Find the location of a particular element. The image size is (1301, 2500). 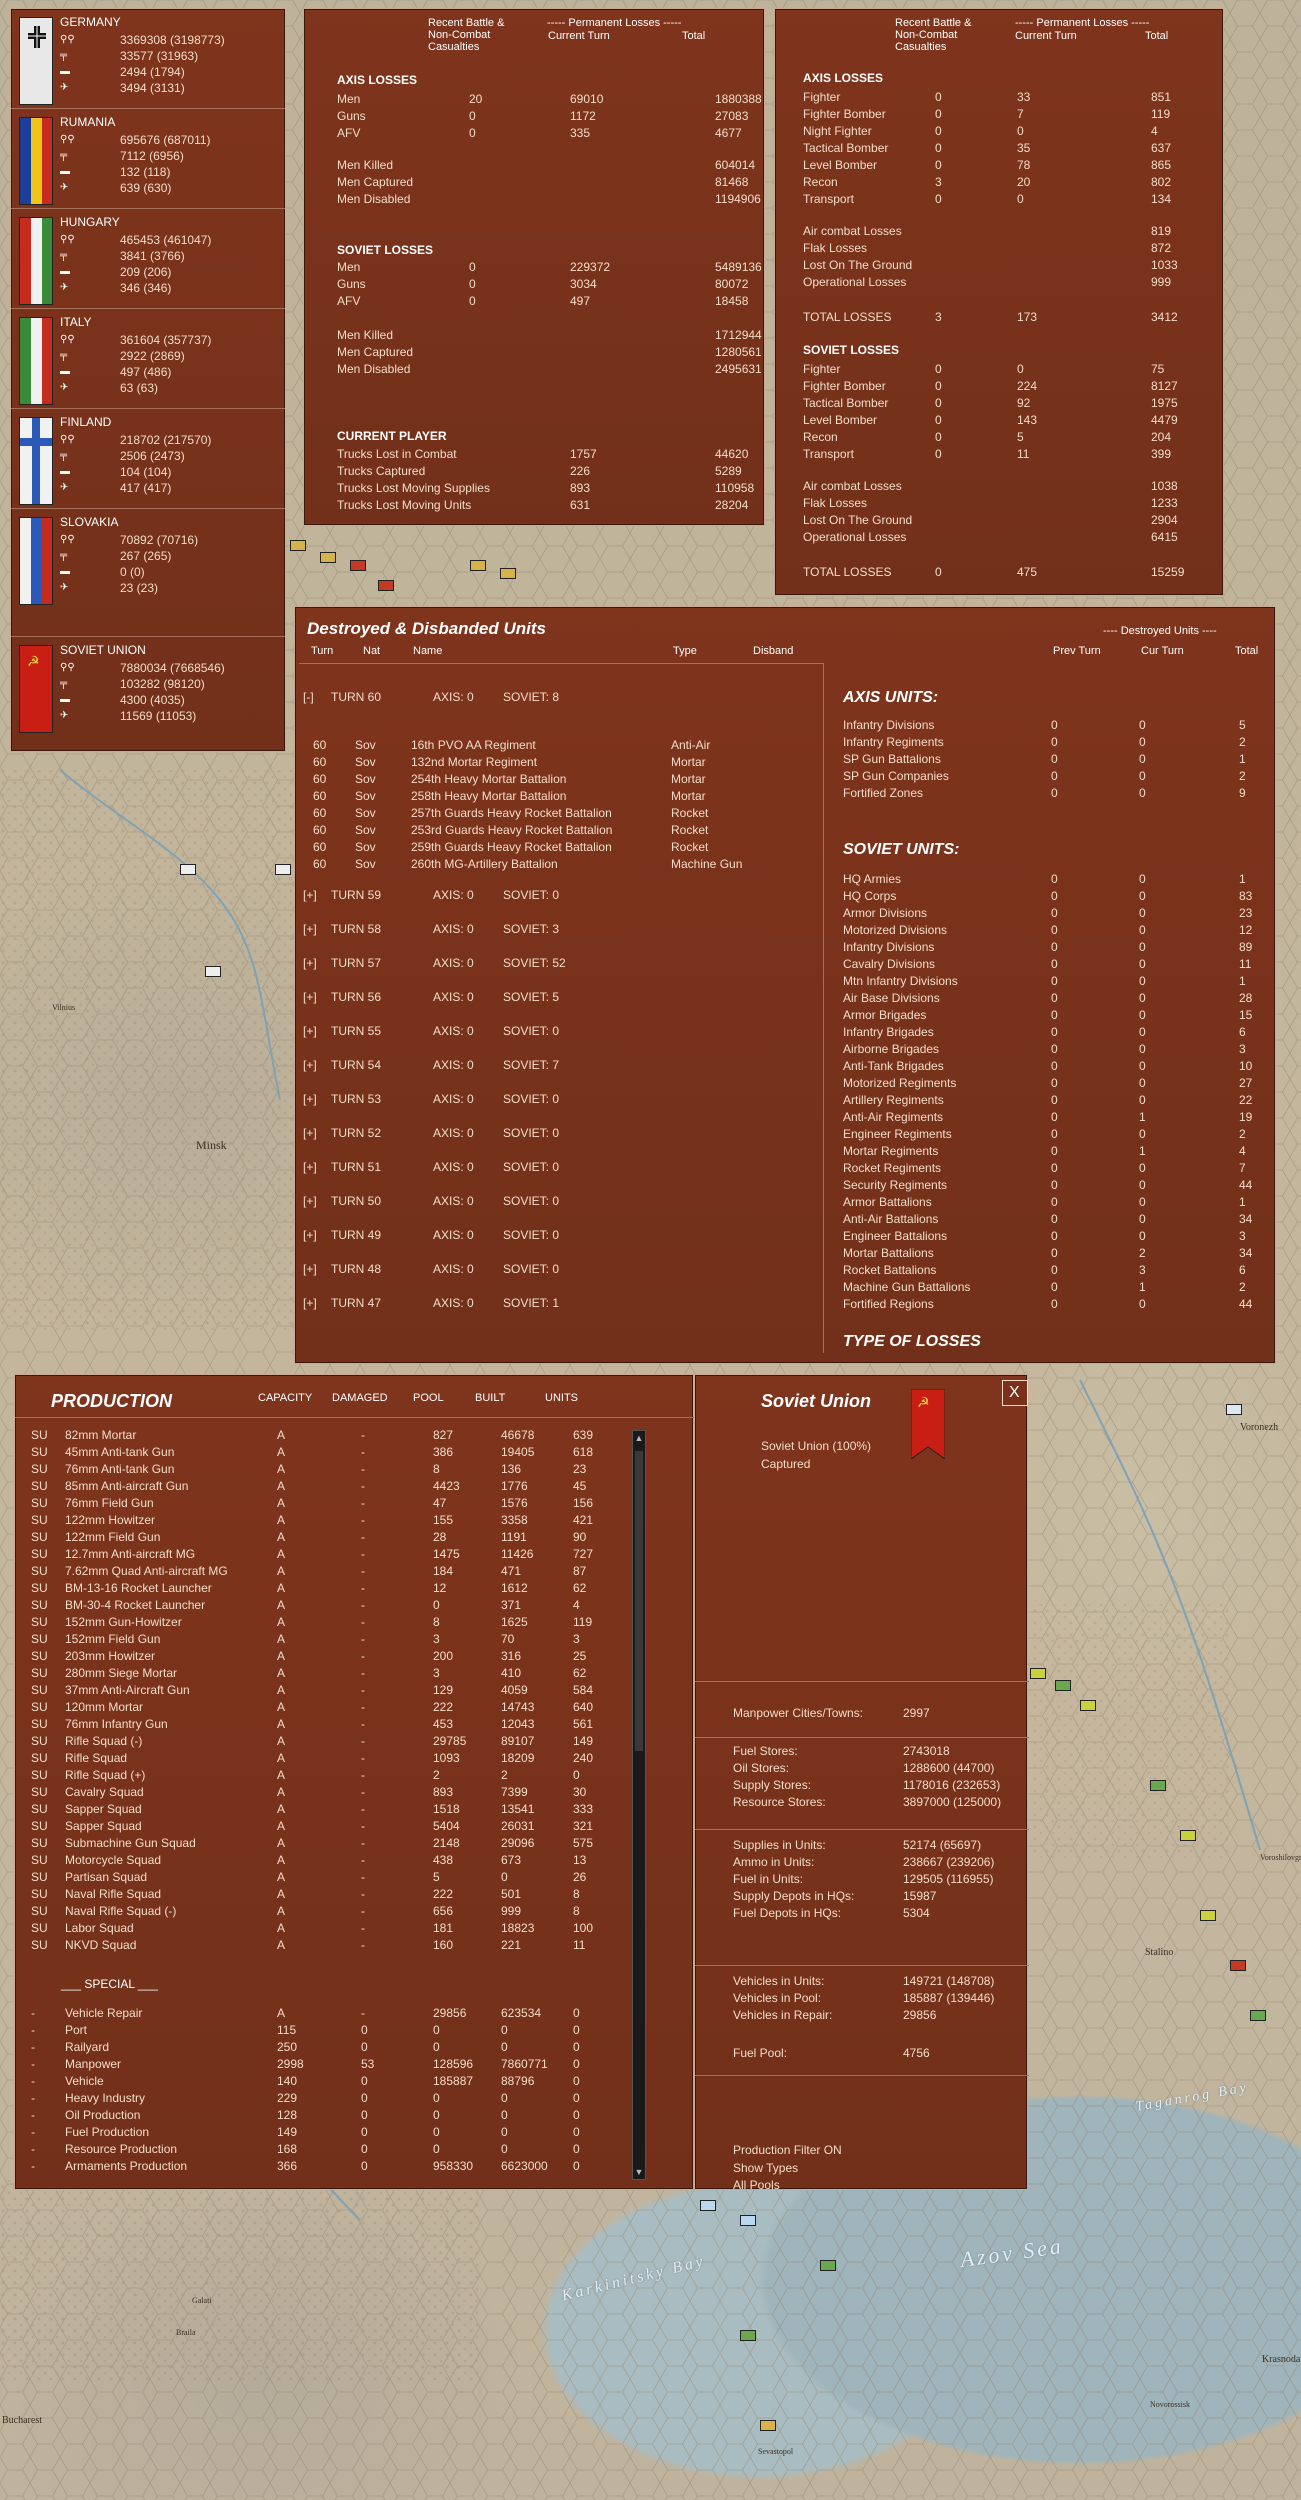

turn-row: [+] TURN 49 AXIS: 0 SOVIET: 0 is located at coordinates (553, 1235).